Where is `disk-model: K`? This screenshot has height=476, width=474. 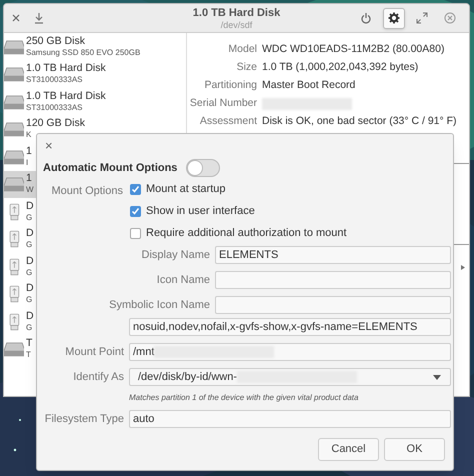
disk-model: K is located at coordinates (29, 135).